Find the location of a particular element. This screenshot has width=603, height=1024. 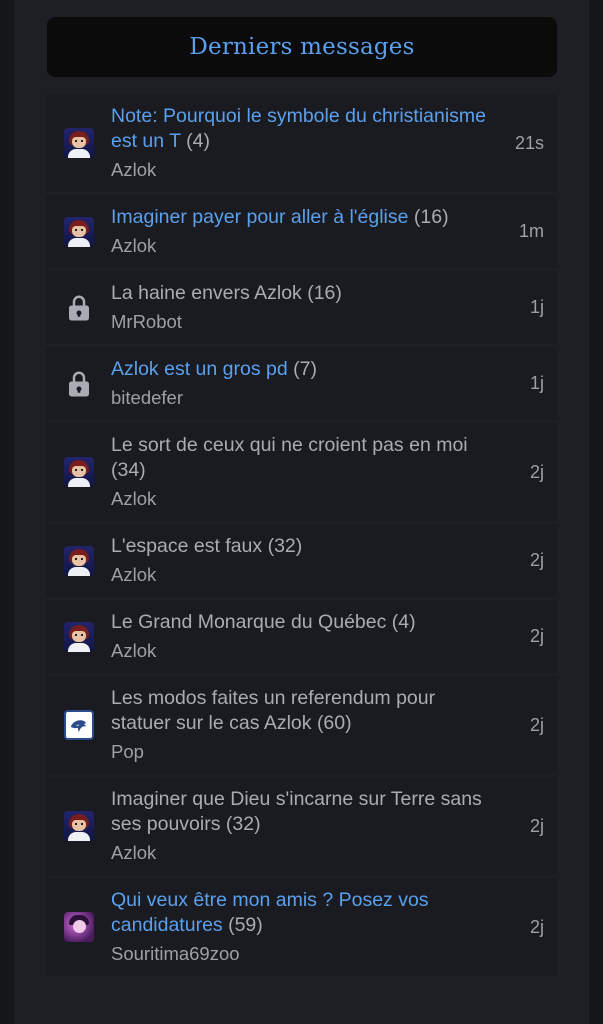

topic-title: La haine envers Azlok (16) is located at coordinates (305, 293).